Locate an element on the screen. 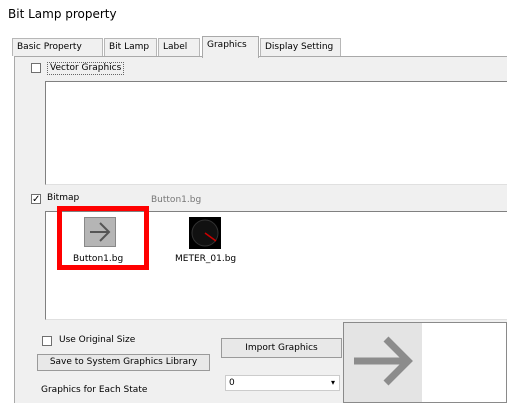  graphics-state-select: 0 ▾ is located at coordinates (282, 383).